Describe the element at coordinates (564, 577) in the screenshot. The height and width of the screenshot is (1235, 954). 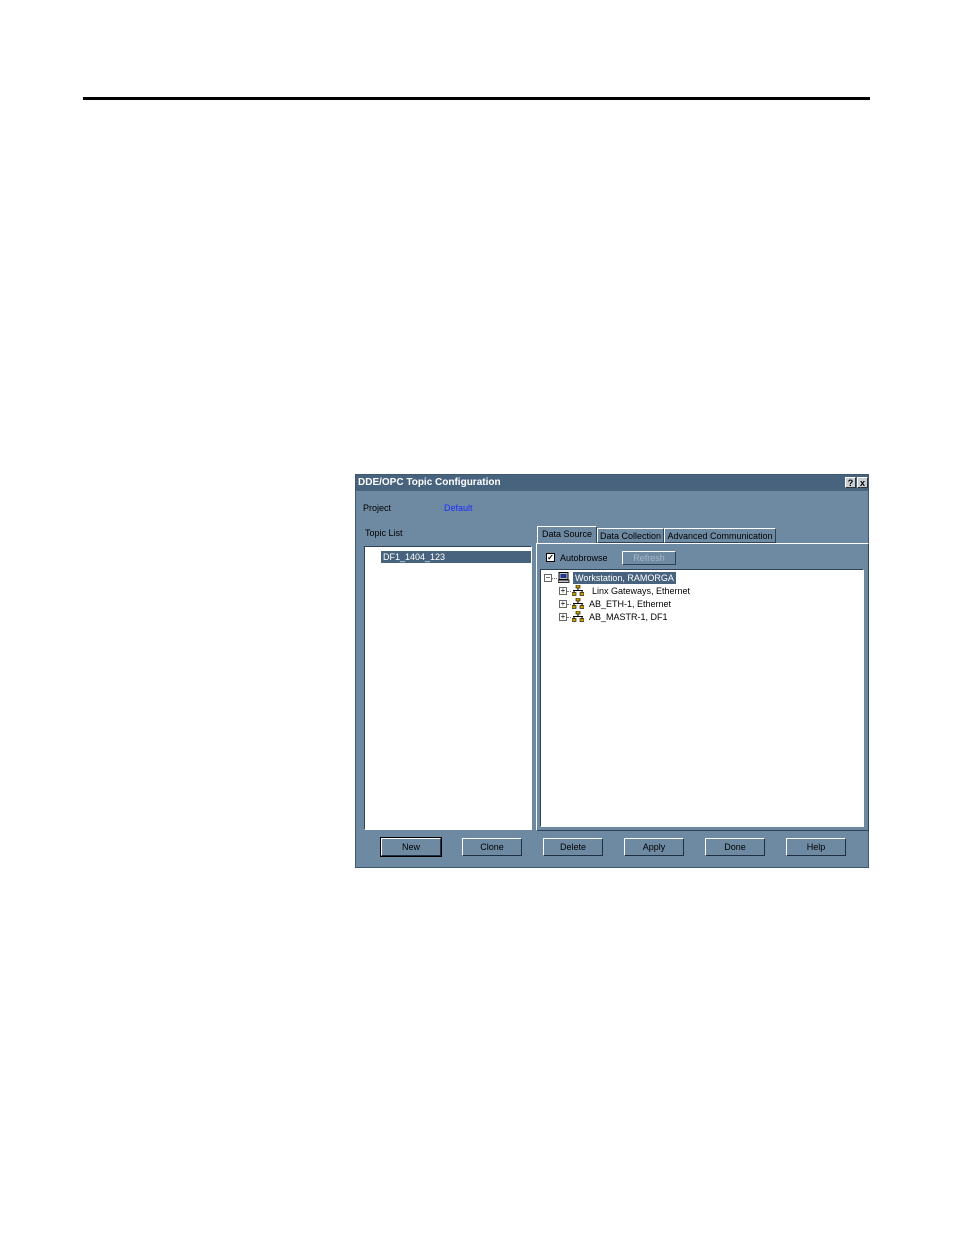
I see `workstation-computer-icon` at that location.